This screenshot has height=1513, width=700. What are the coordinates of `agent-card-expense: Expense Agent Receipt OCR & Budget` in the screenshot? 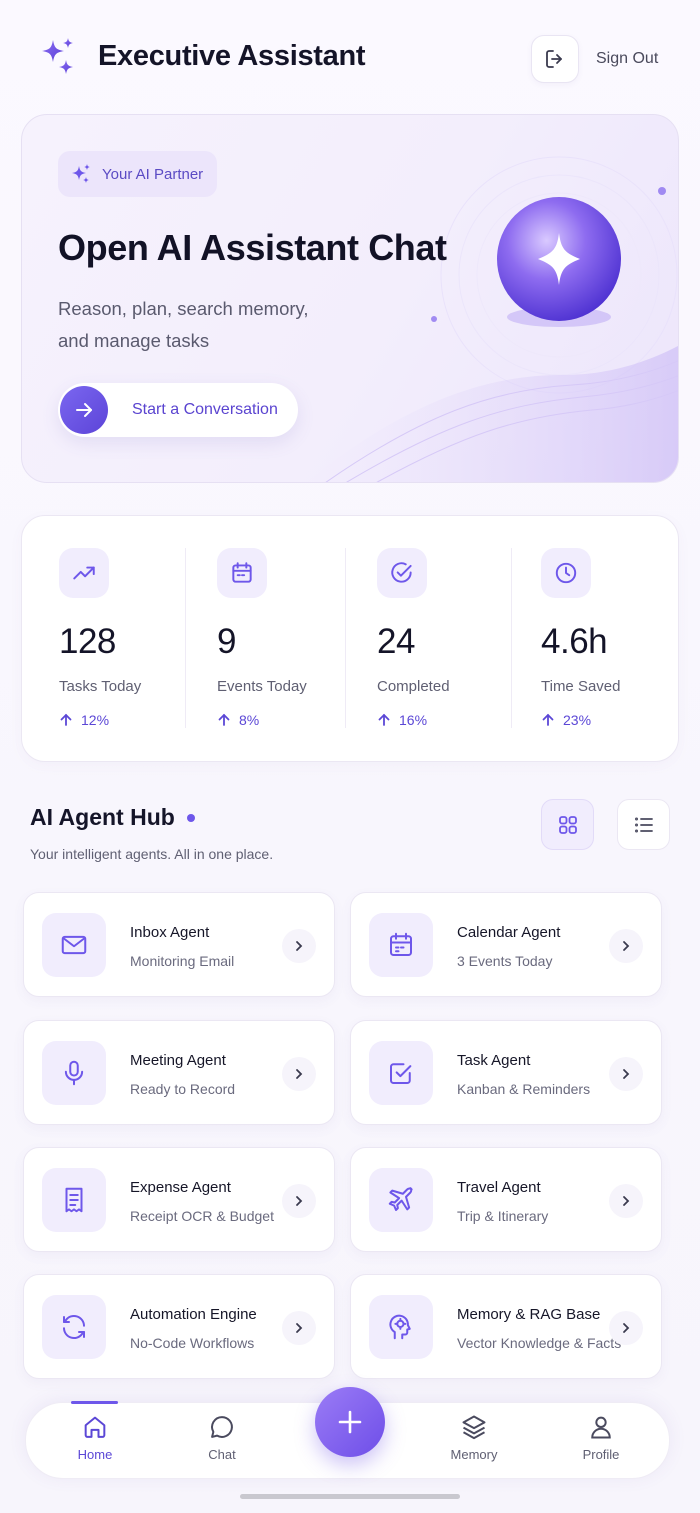 It's located at (179, 1199).